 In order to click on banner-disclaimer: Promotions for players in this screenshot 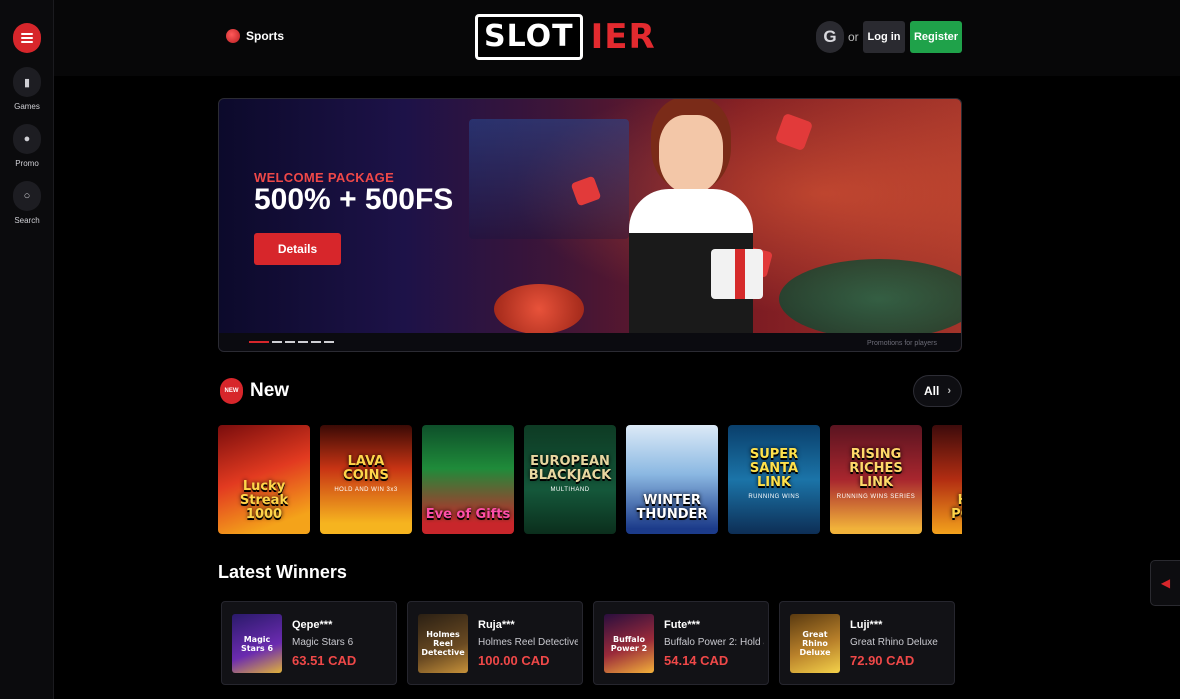, I will do `click(901, 343)`.